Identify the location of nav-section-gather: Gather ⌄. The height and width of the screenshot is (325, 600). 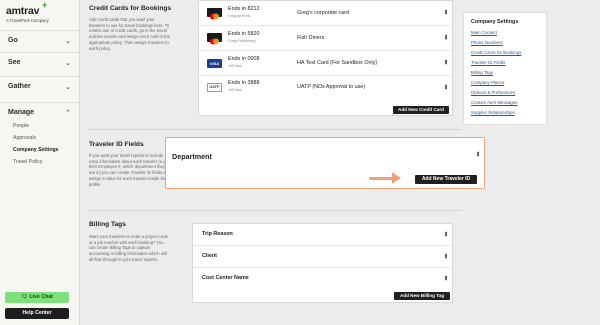
(40, 87).